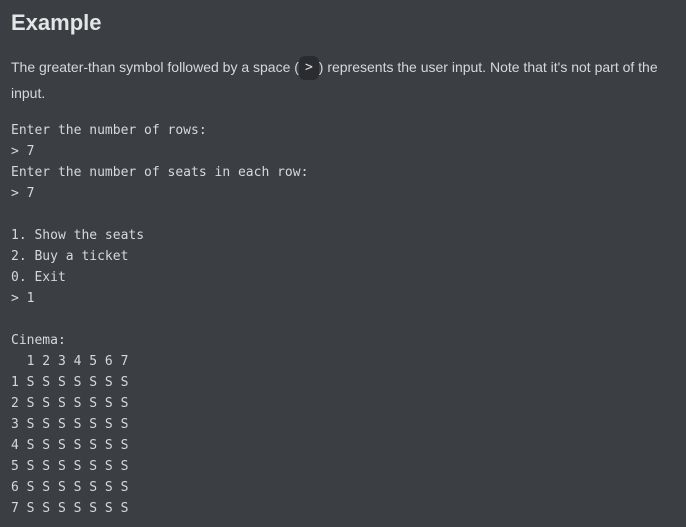  What do you see at coordinates (70, 487) in the screenshot?
I see `console-line: 6 S S S S S S S` at bounding box center [70, 487].